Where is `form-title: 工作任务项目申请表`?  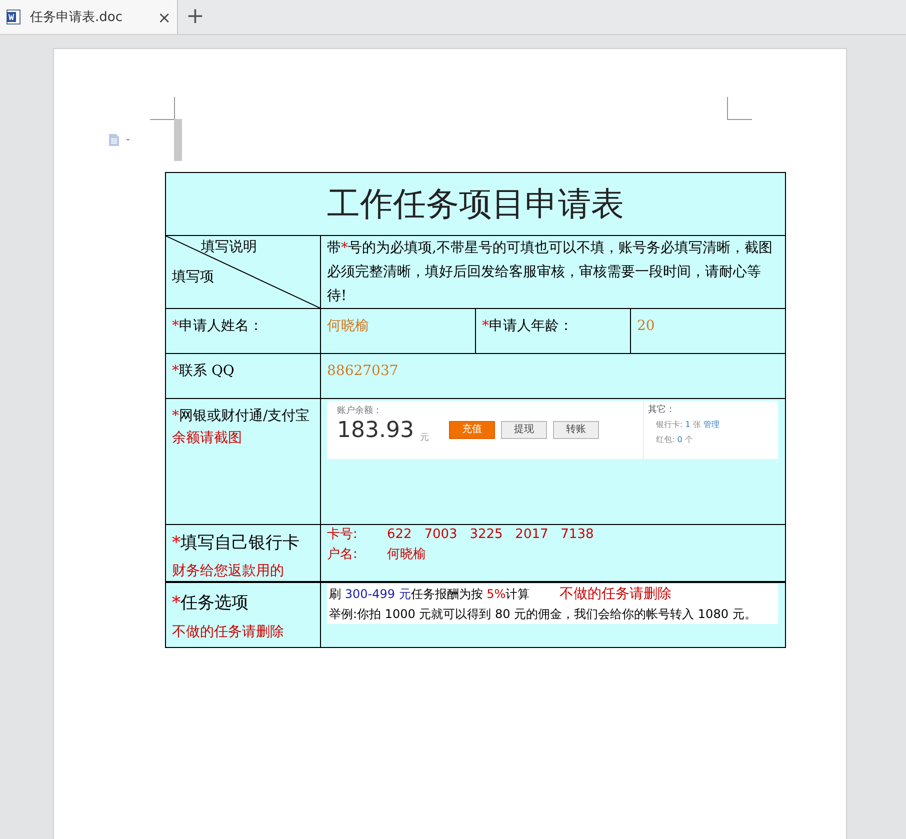
form-title: 工作任务项目申请表 is located at coordinates (476, 204).